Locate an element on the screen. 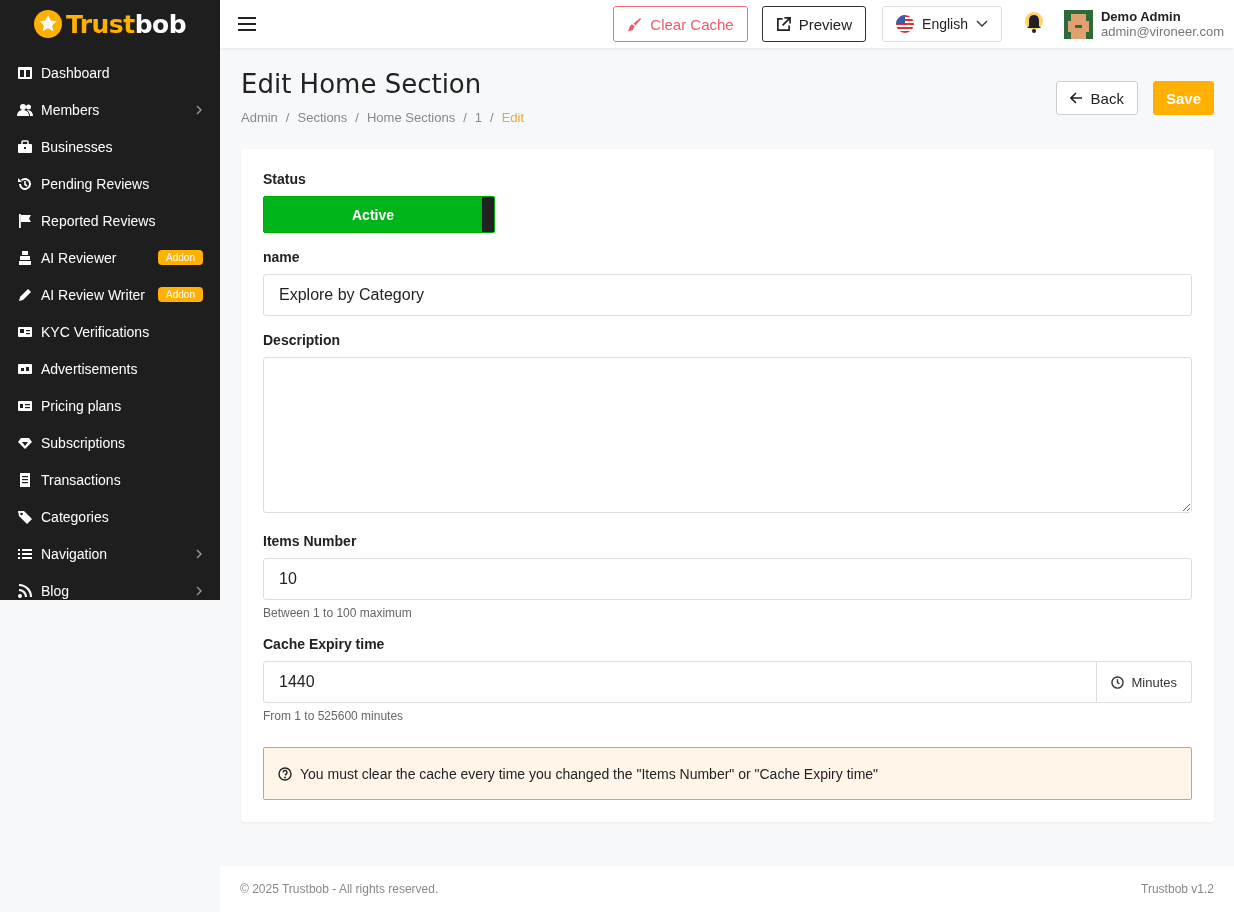 This screenshot has height=912, width=1234. field-hint: Between 1 to 100 maximum is located at coordinates (338, 613).